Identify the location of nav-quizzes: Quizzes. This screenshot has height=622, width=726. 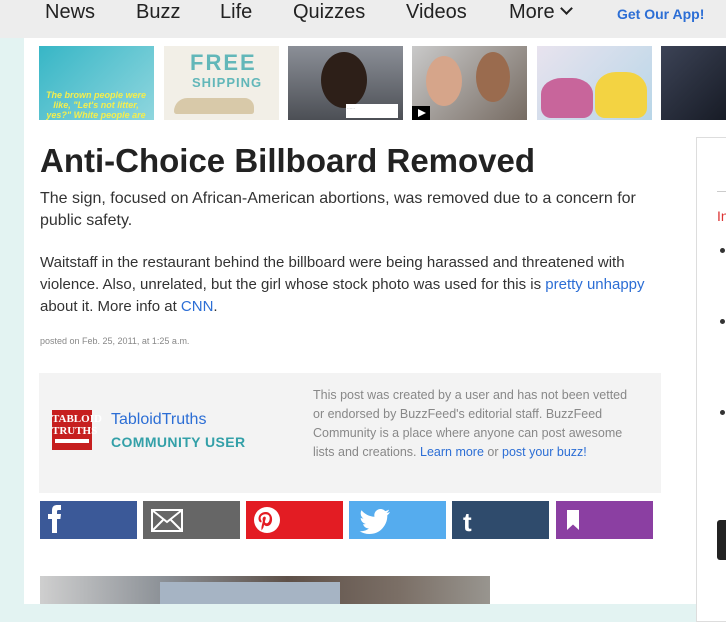
(329, 12).